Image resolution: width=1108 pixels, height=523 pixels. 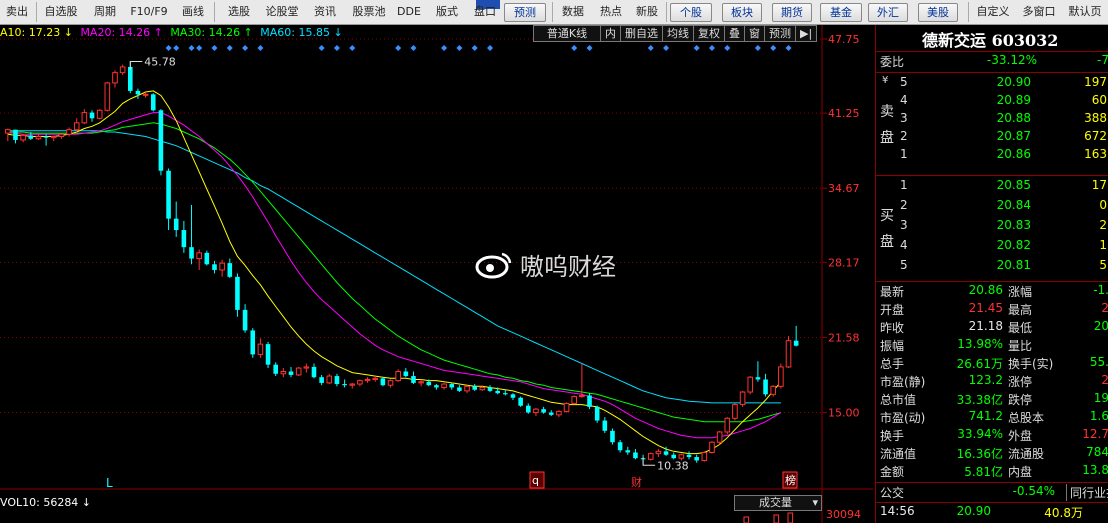 I want to click on menu-ma: 均线, so click(x=678, y=33).